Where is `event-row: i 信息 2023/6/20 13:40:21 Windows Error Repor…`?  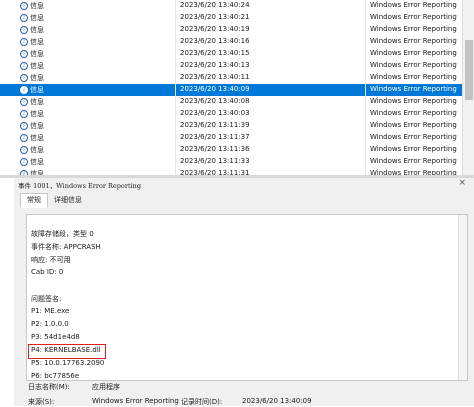
event-row: i 信息 2023/6/20 13:40:21 Windows Error Repor… is located at coordinates (231, 18).